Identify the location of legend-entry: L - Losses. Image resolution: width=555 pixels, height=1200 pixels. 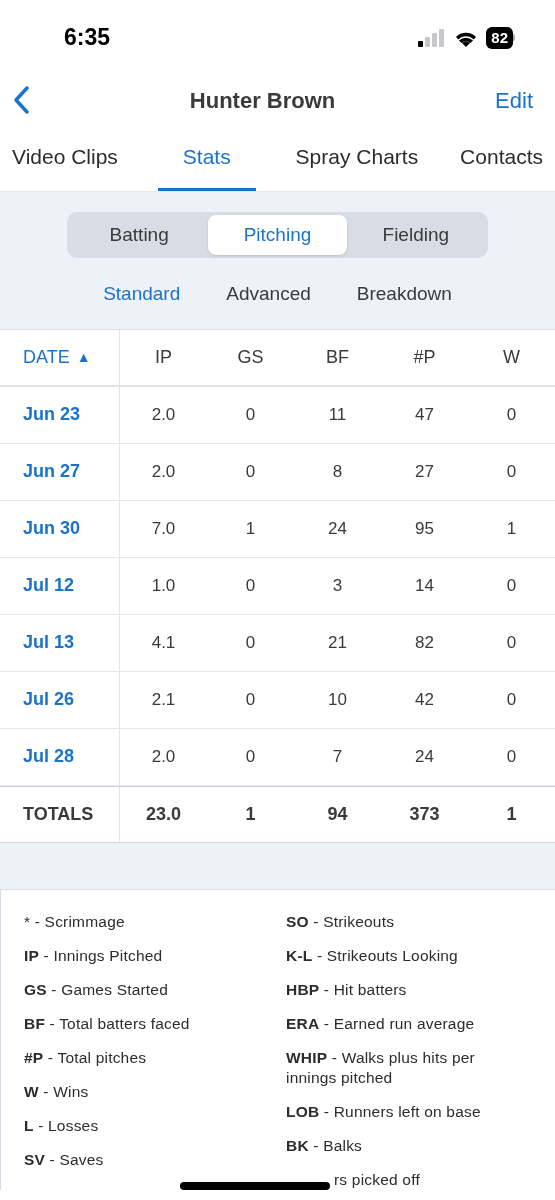
(62, 1125).